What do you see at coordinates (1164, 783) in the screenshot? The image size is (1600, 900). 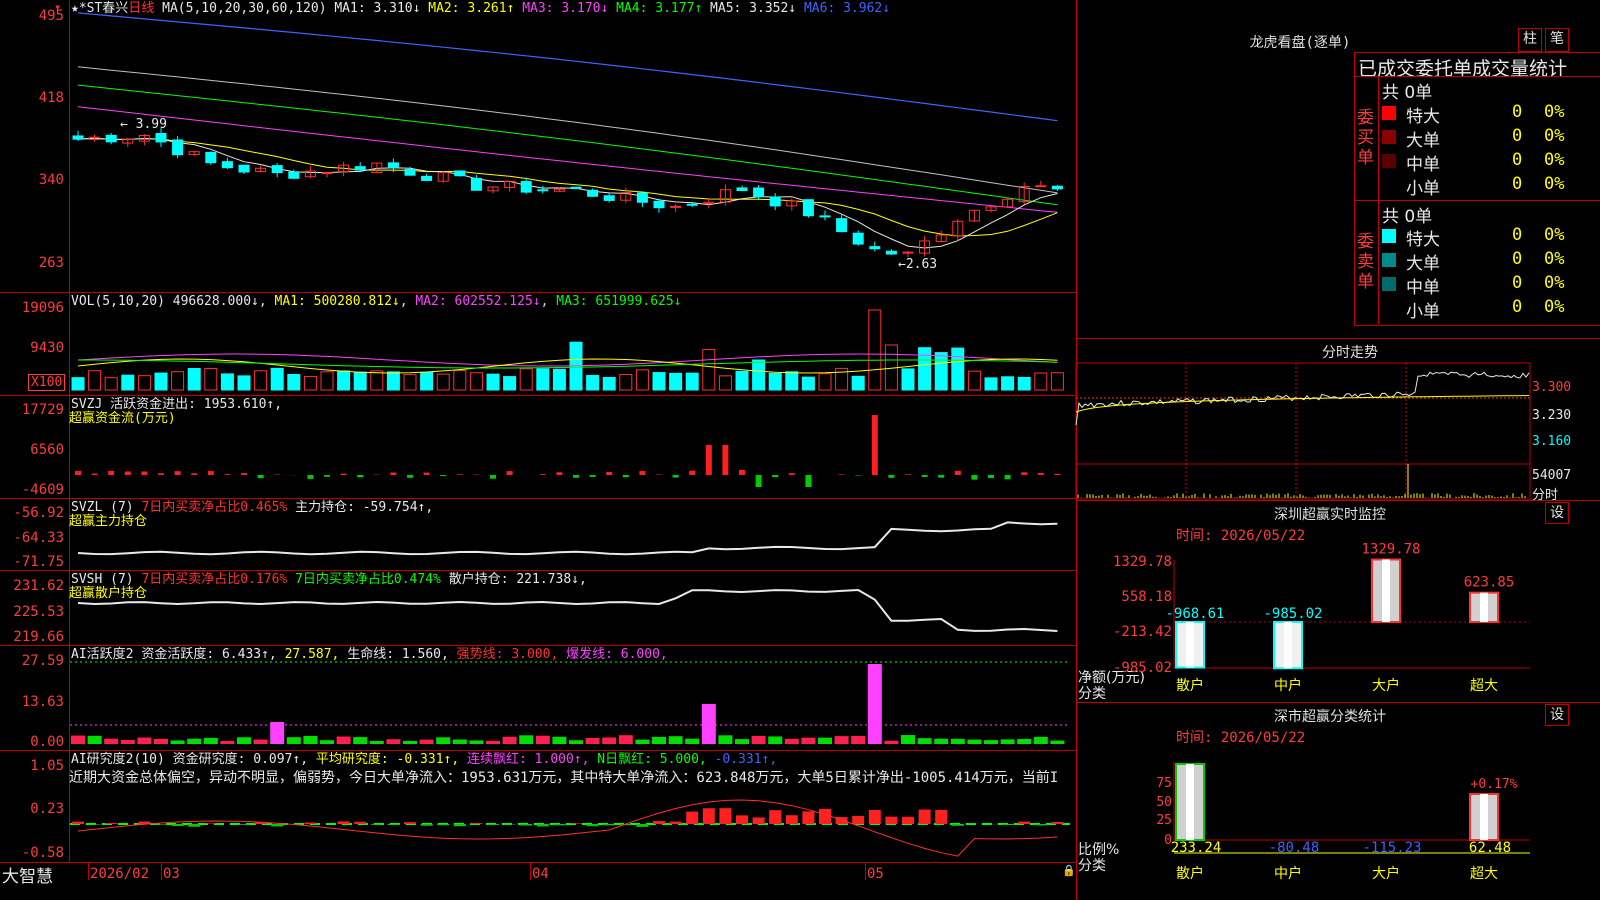 I see `bar-ytick: 75` at bounding box center [1164, 783].